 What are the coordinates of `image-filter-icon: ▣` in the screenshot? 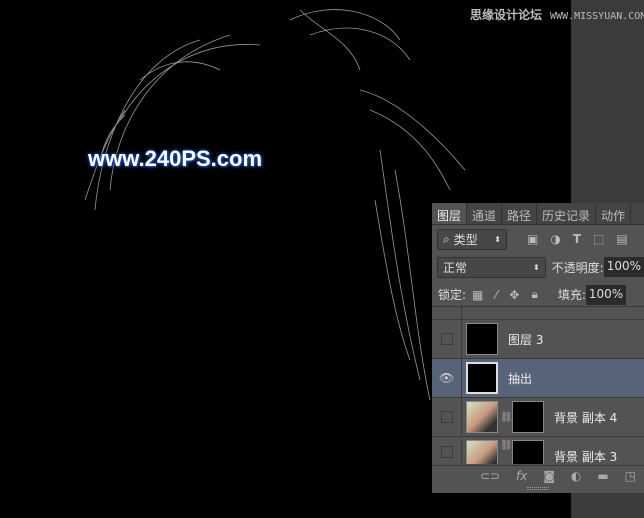 It's located at (532, 239).